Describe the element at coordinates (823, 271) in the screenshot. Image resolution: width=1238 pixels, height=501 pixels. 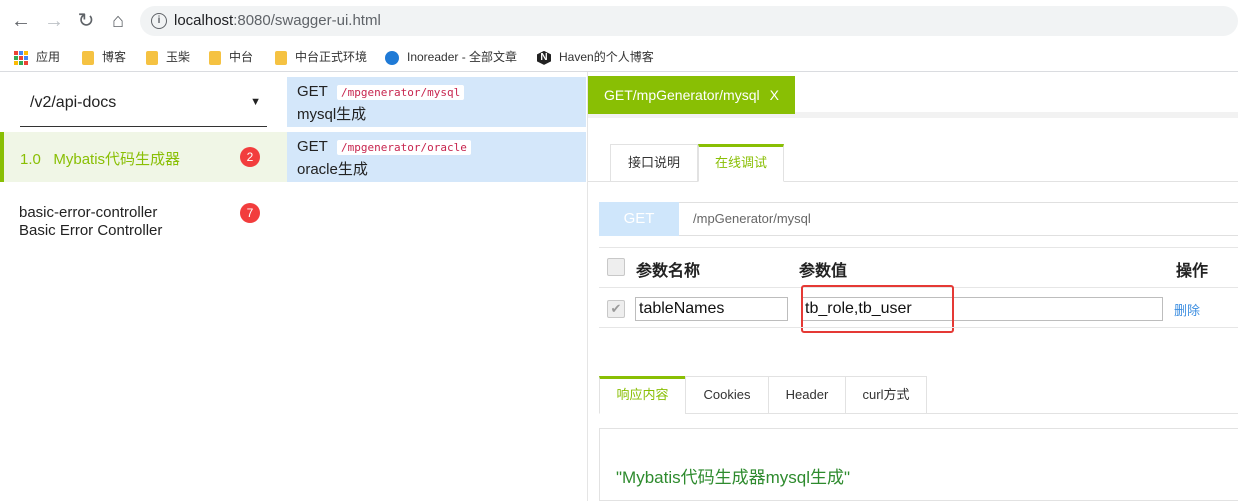
I see `col-param-value: 参数值` at that location.